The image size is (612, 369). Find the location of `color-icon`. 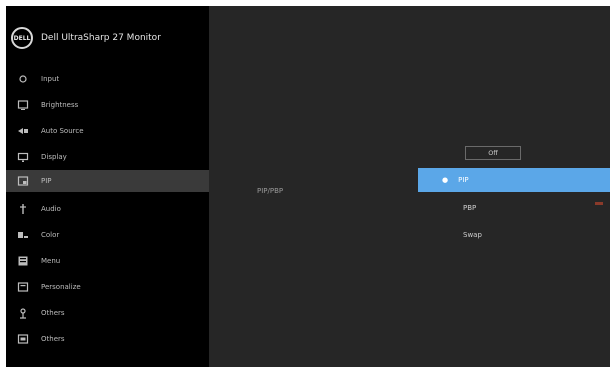

color-icon is located at coordinates (23, 235).